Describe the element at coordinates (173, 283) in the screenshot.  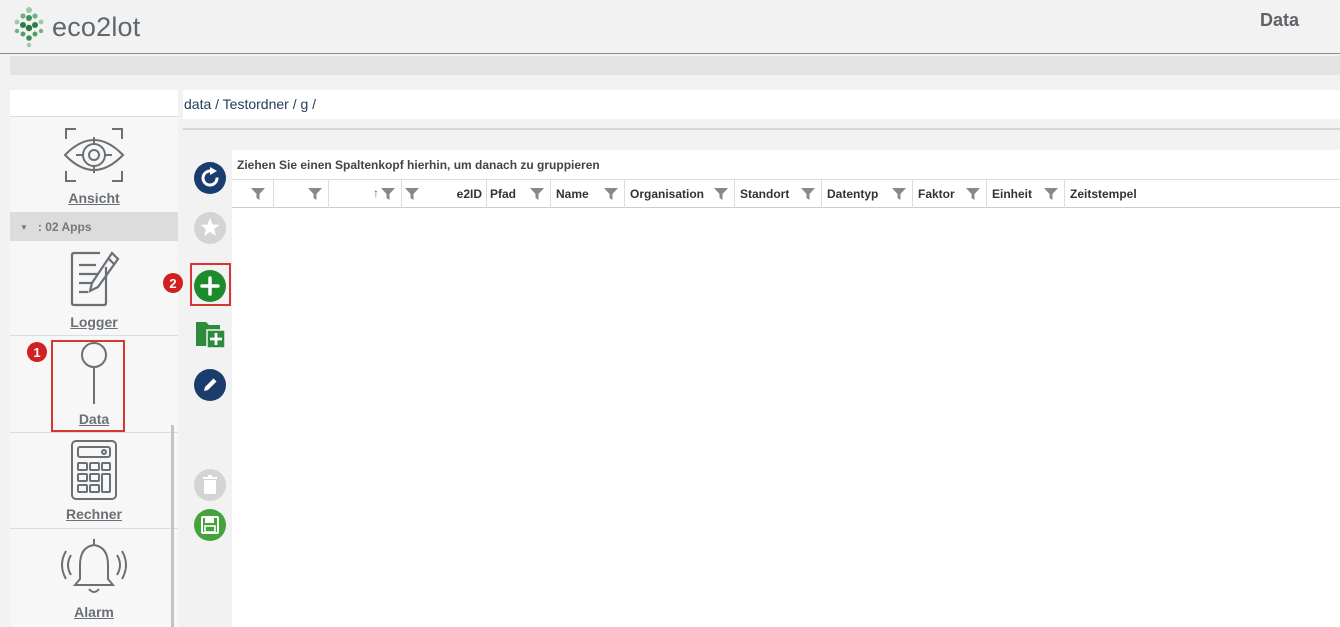
I see `step-marker-2: 2` at that location.